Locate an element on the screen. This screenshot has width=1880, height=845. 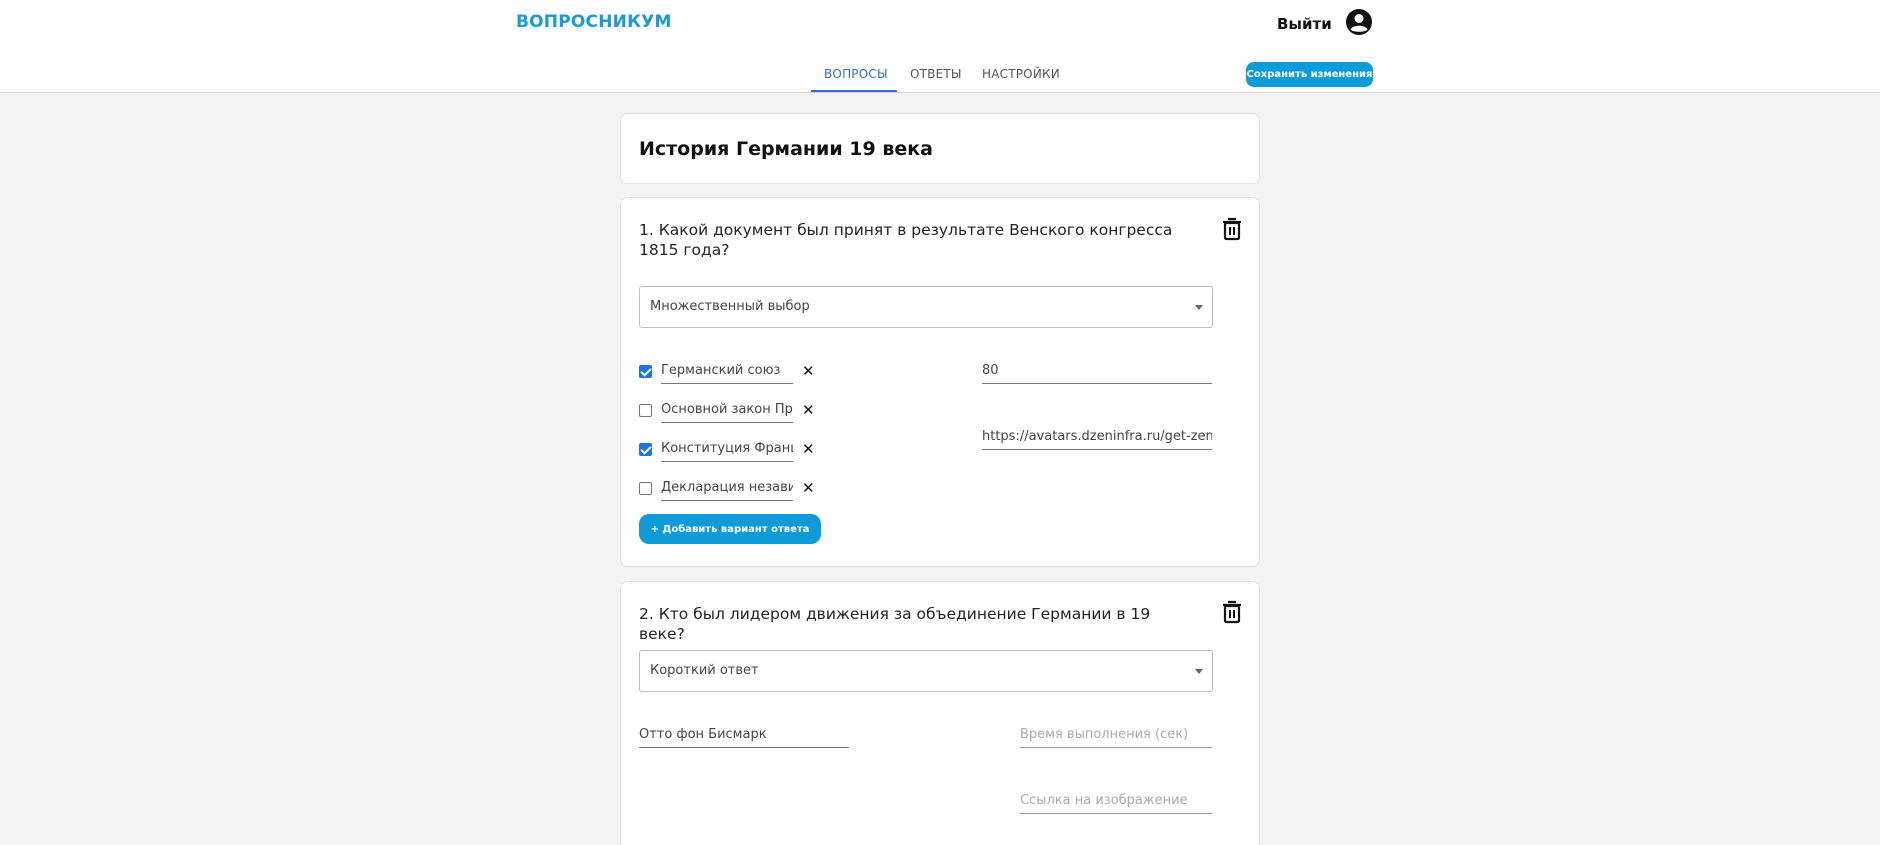
active-tab-indicator is located at coordinates (854, 91).